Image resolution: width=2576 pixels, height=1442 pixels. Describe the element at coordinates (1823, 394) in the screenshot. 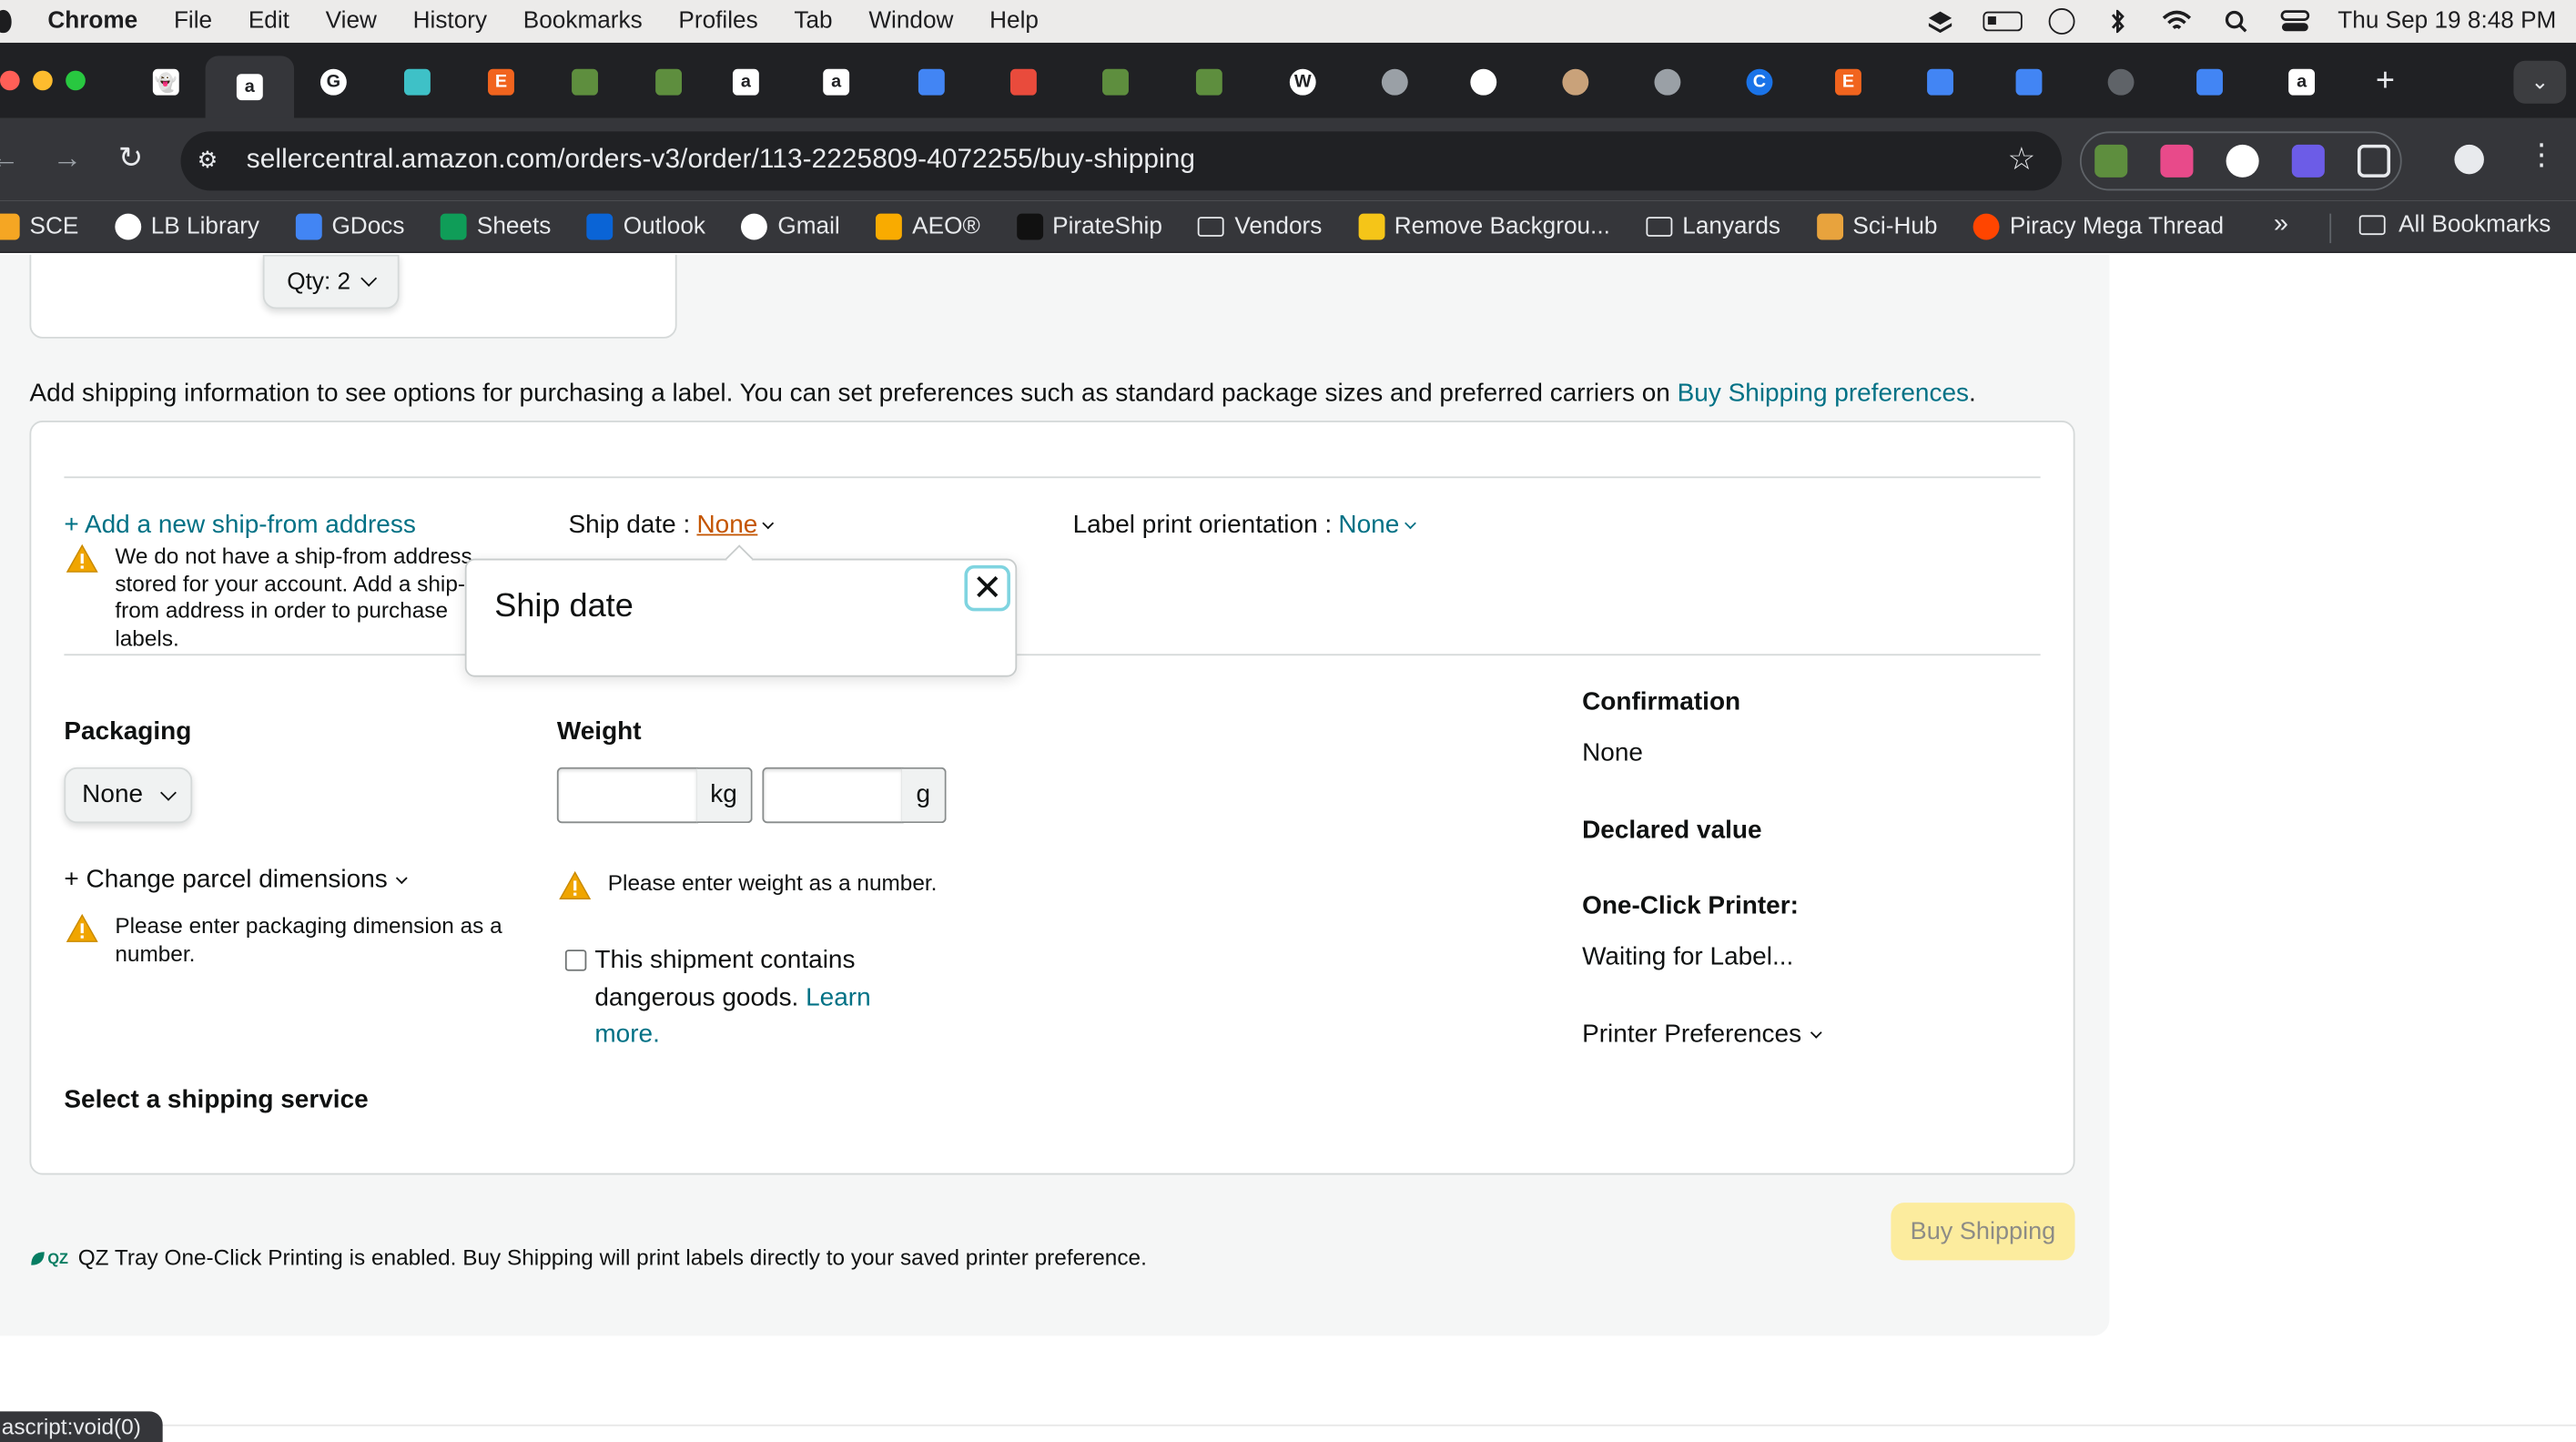

I see `buy-shipping-preferences-link: Buy Shipping preferences` at that location.